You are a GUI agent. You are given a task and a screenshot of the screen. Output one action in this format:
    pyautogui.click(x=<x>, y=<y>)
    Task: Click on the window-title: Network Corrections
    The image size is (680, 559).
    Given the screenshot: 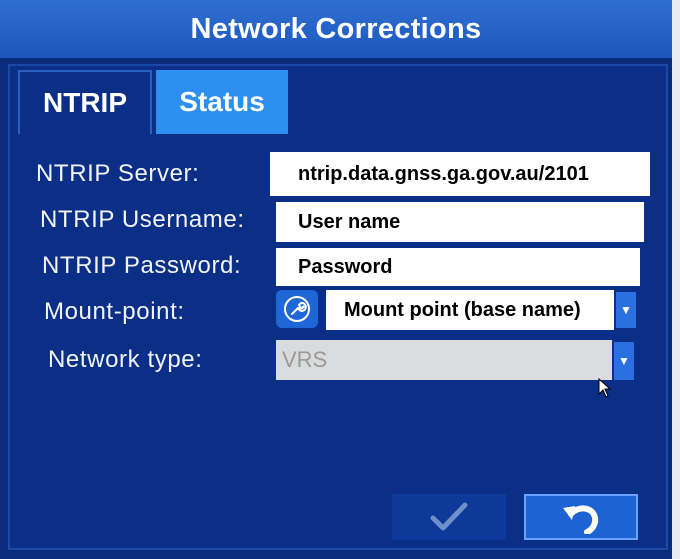 What is the action you would take?
    pyautogui.click(x=336, y=29)
    